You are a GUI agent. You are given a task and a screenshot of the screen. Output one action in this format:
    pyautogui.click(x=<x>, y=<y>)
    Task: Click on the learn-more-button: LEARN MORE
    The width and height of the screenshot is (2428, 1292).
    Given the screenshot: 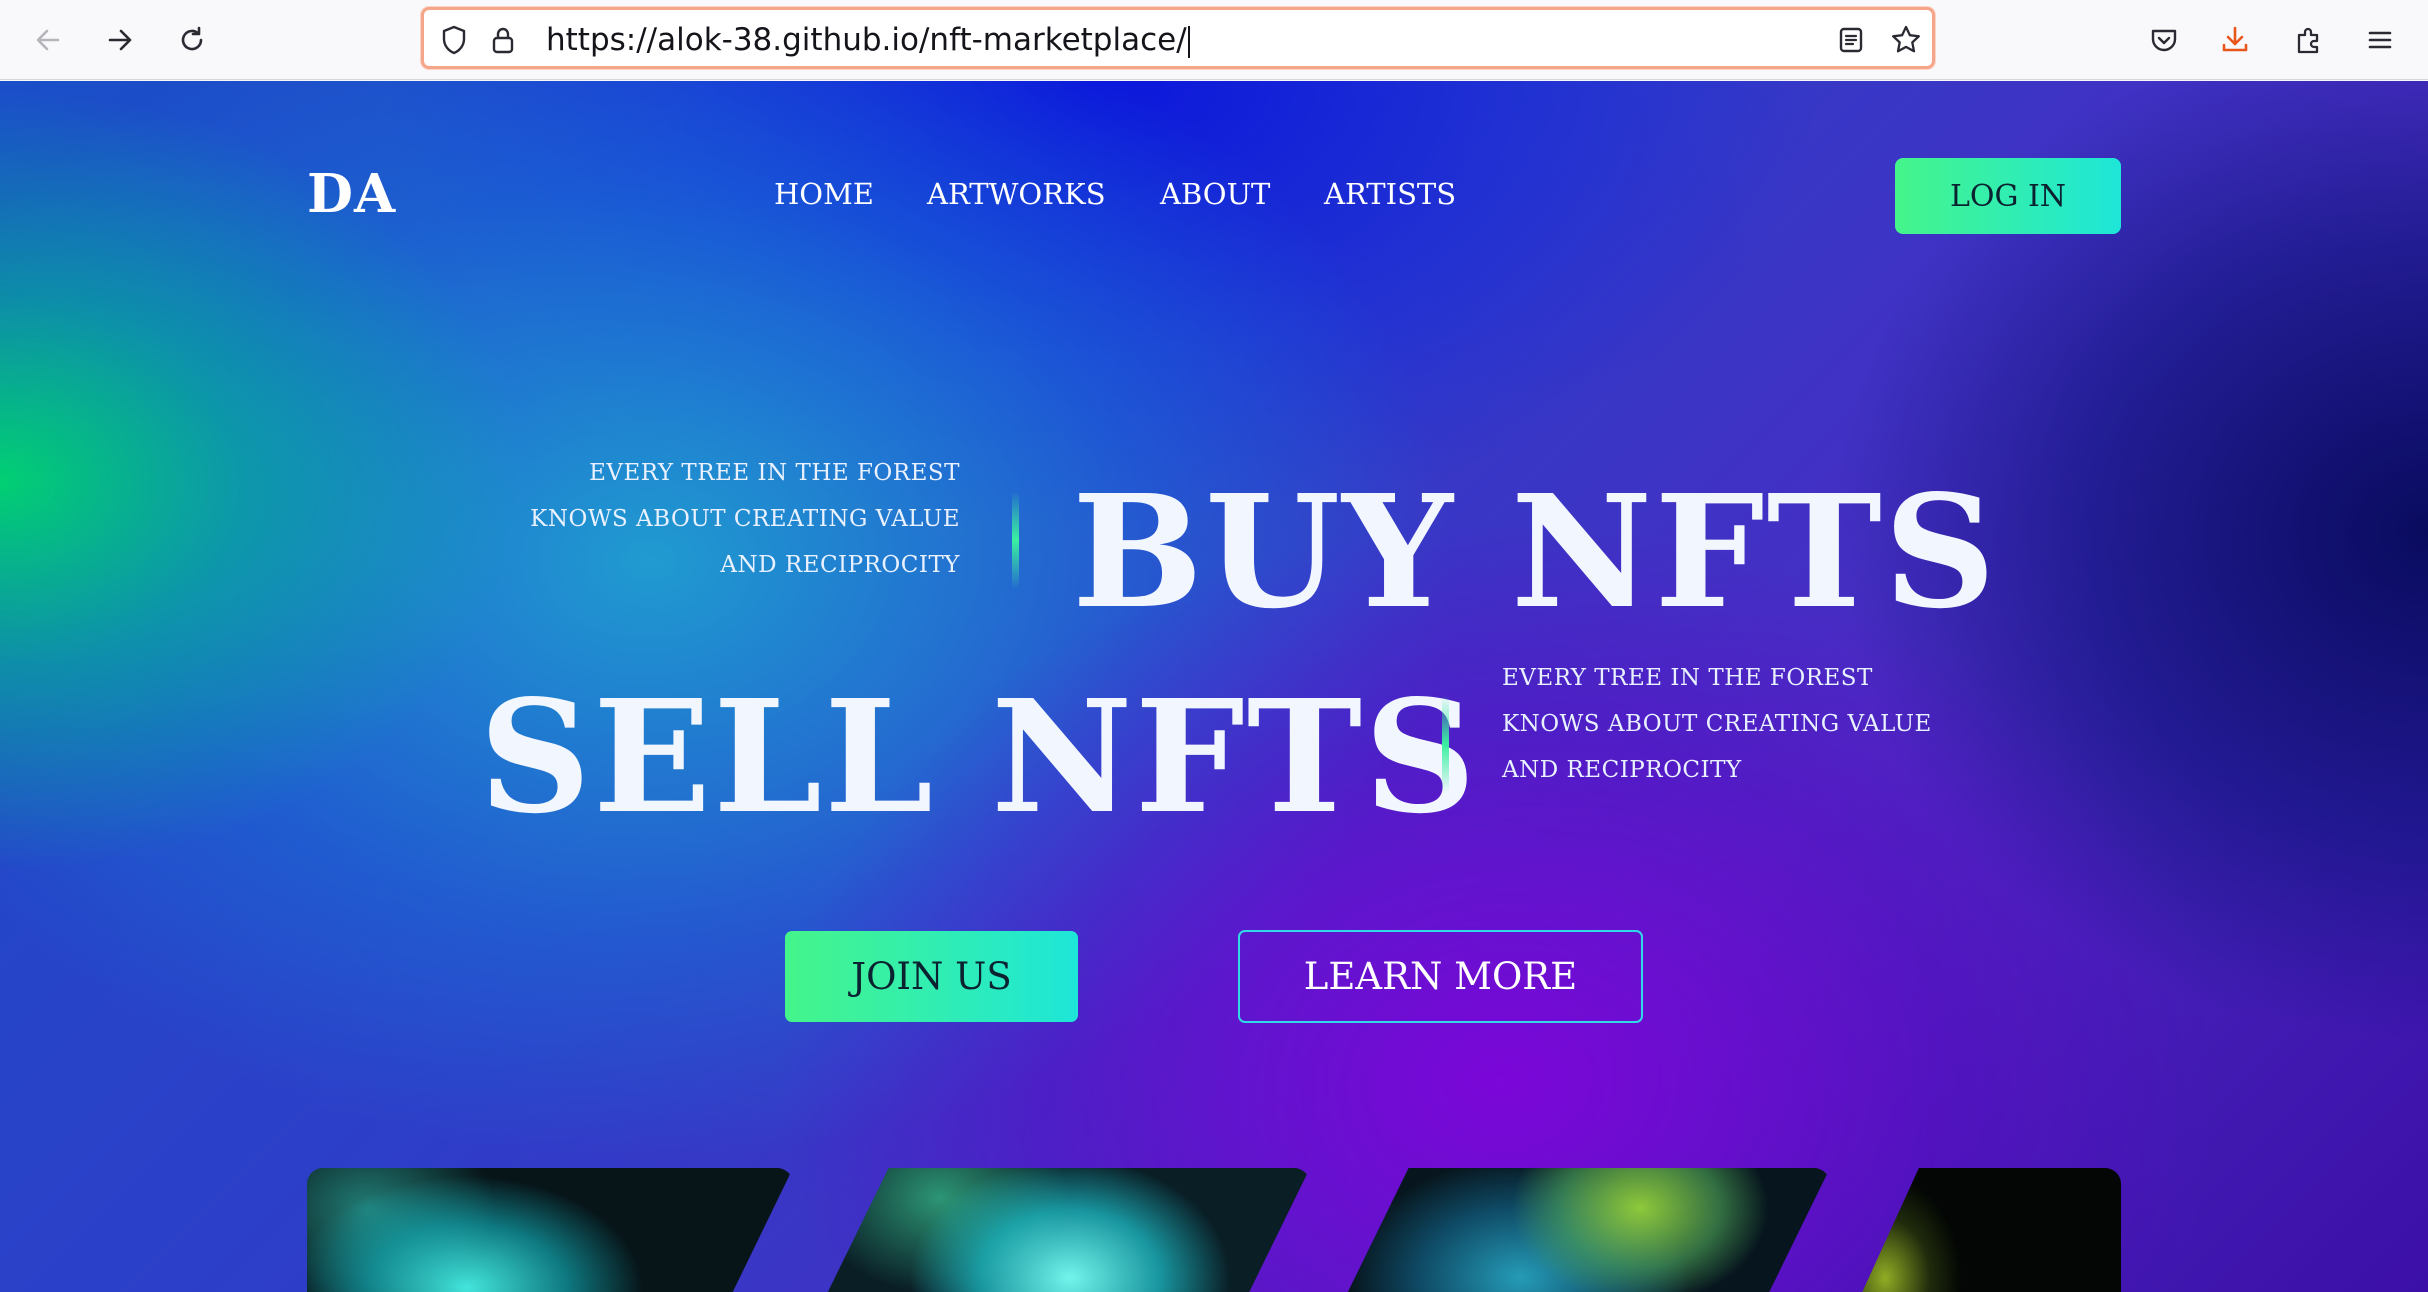 What is the action you would take?
    pyautogui.click(x=1440, y=976)
    